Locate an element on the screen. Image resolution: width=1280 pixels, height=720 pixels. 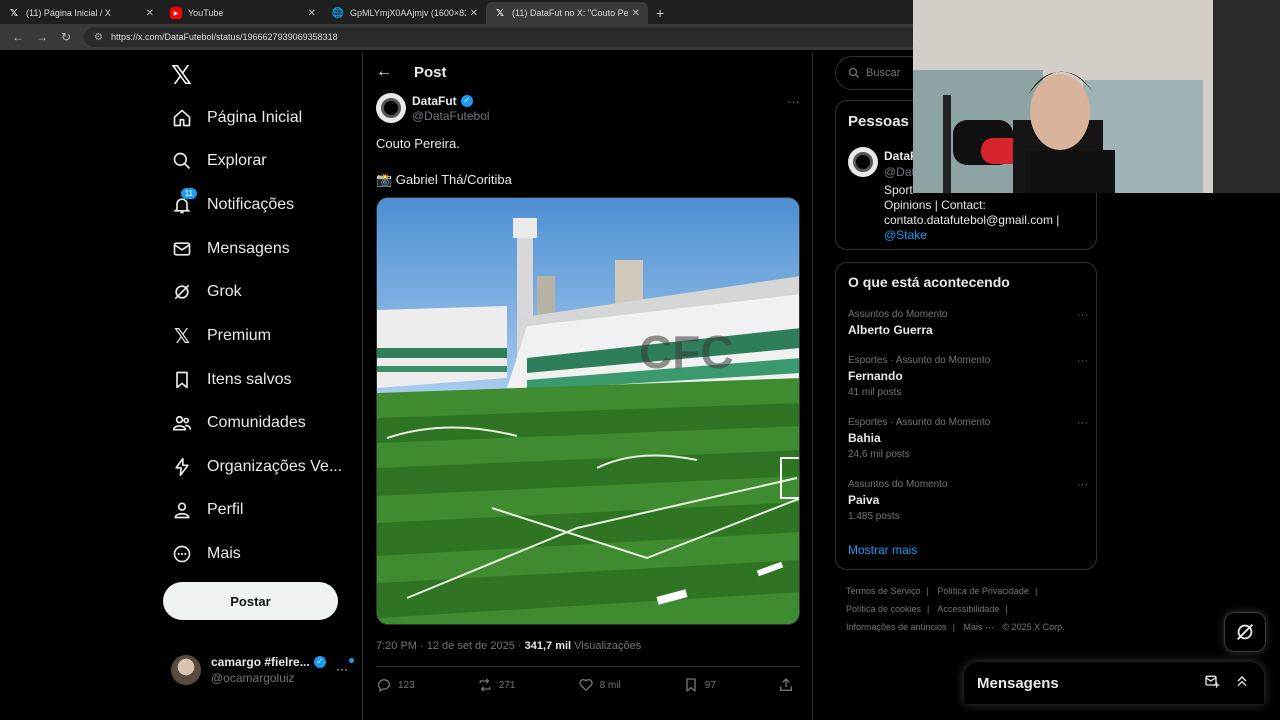
mail-icon is located at coordinates (182, 249).